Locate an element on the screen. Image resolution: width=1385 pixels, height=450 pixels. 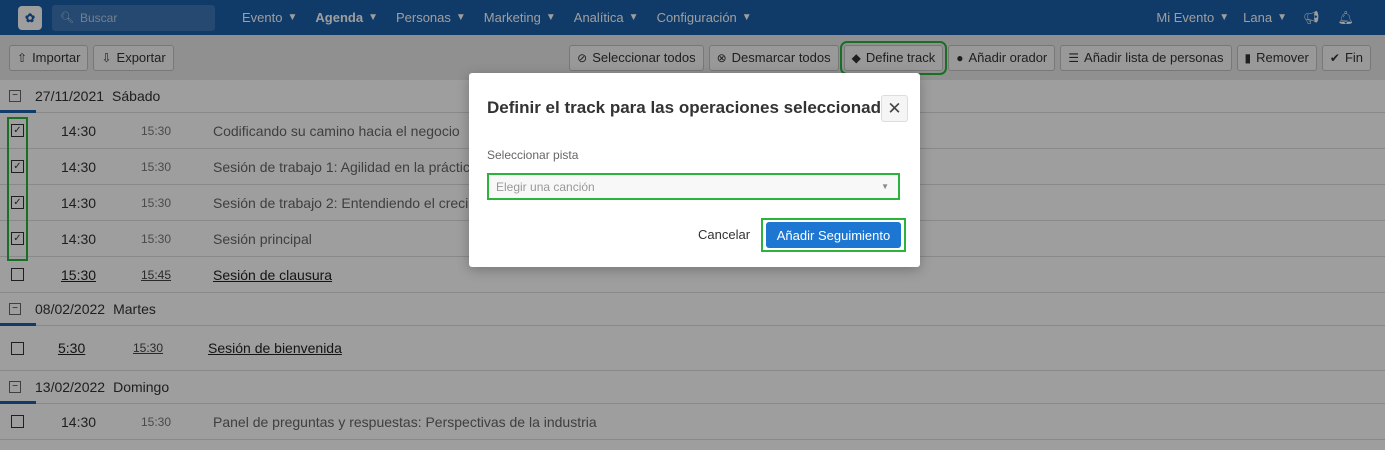
track-select-placeholder: Elegir una canción is located at coordinates (545, 186).